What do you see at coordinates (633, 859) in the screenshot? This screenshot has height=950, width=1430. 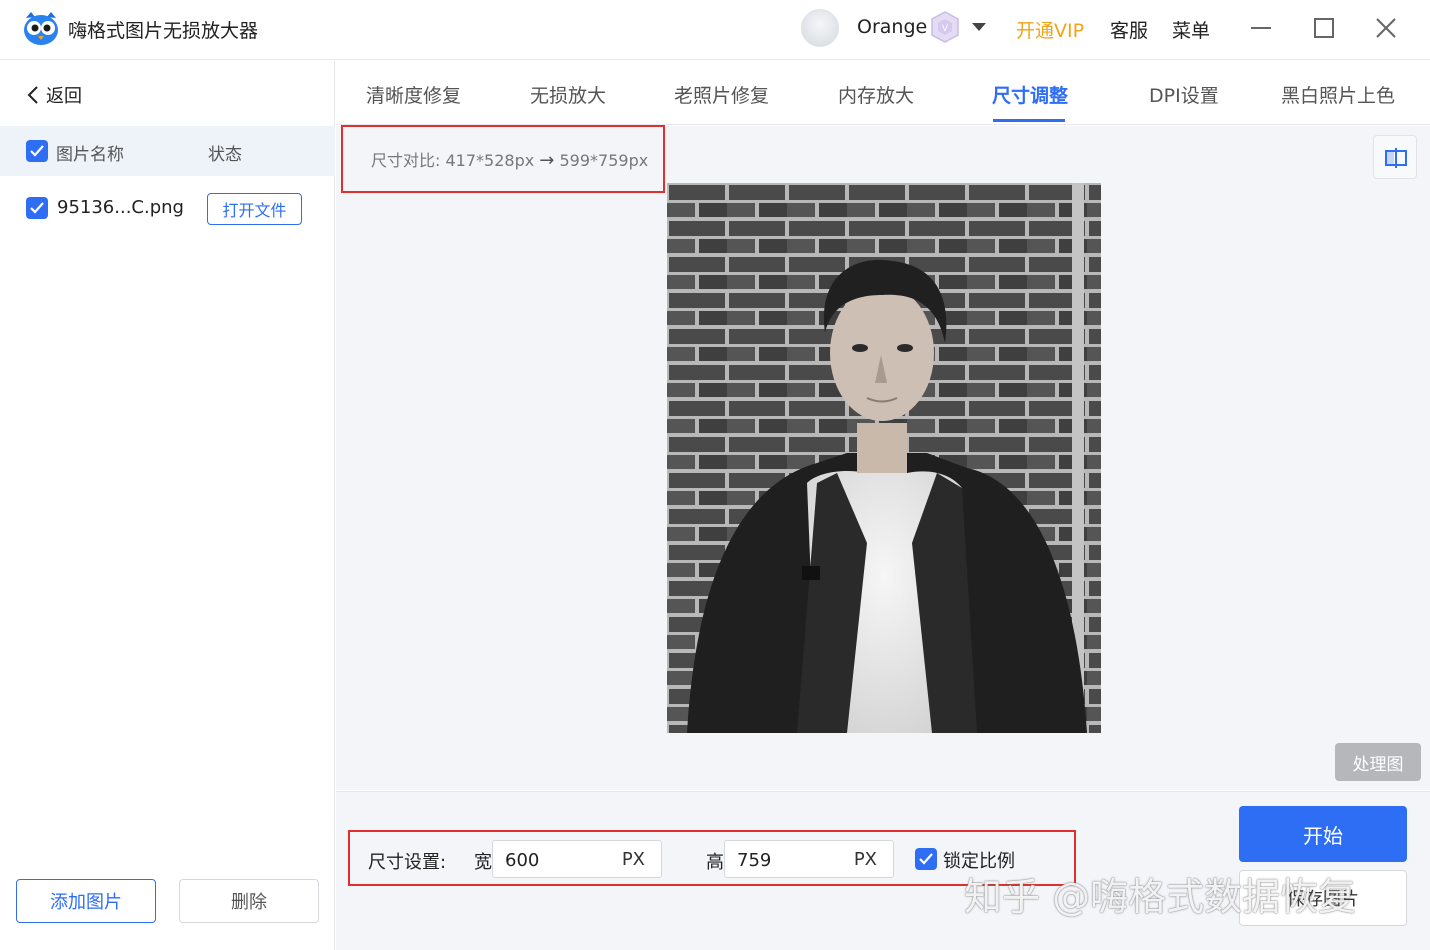 I see `width-unit: PX` at bounding box center [633, 859].